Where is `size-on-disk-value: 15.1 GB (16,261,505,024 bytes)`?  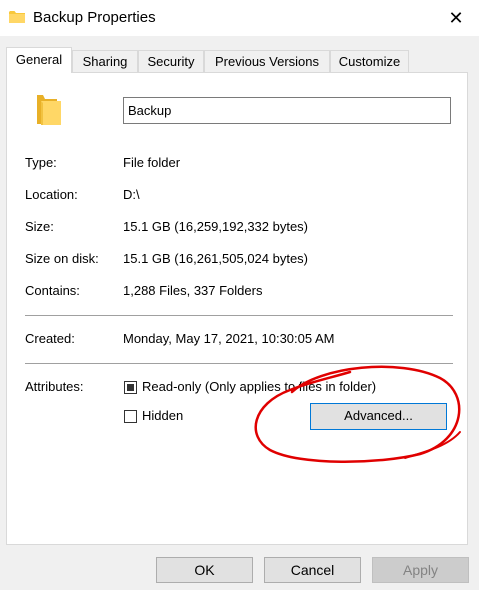 size-on-disk-value: 15.1 GB (16,261,505,024 bytes) is located at coordinates (216, 258).